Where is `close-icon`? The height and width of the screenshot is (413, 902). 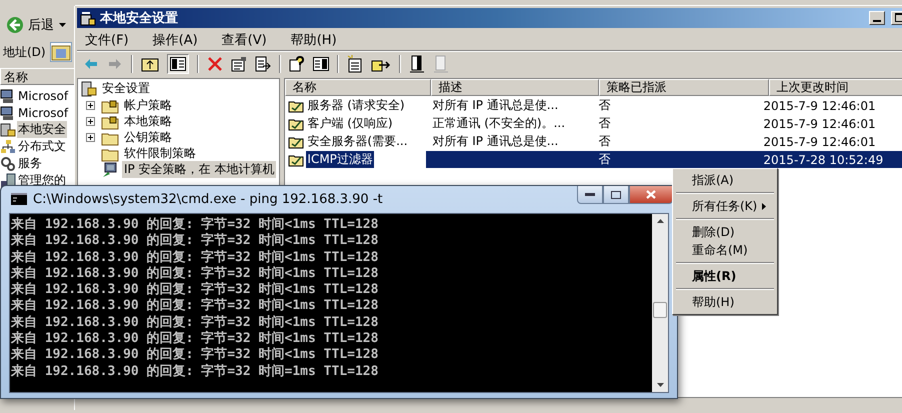
close-icon is located at coordinates (651, 194).